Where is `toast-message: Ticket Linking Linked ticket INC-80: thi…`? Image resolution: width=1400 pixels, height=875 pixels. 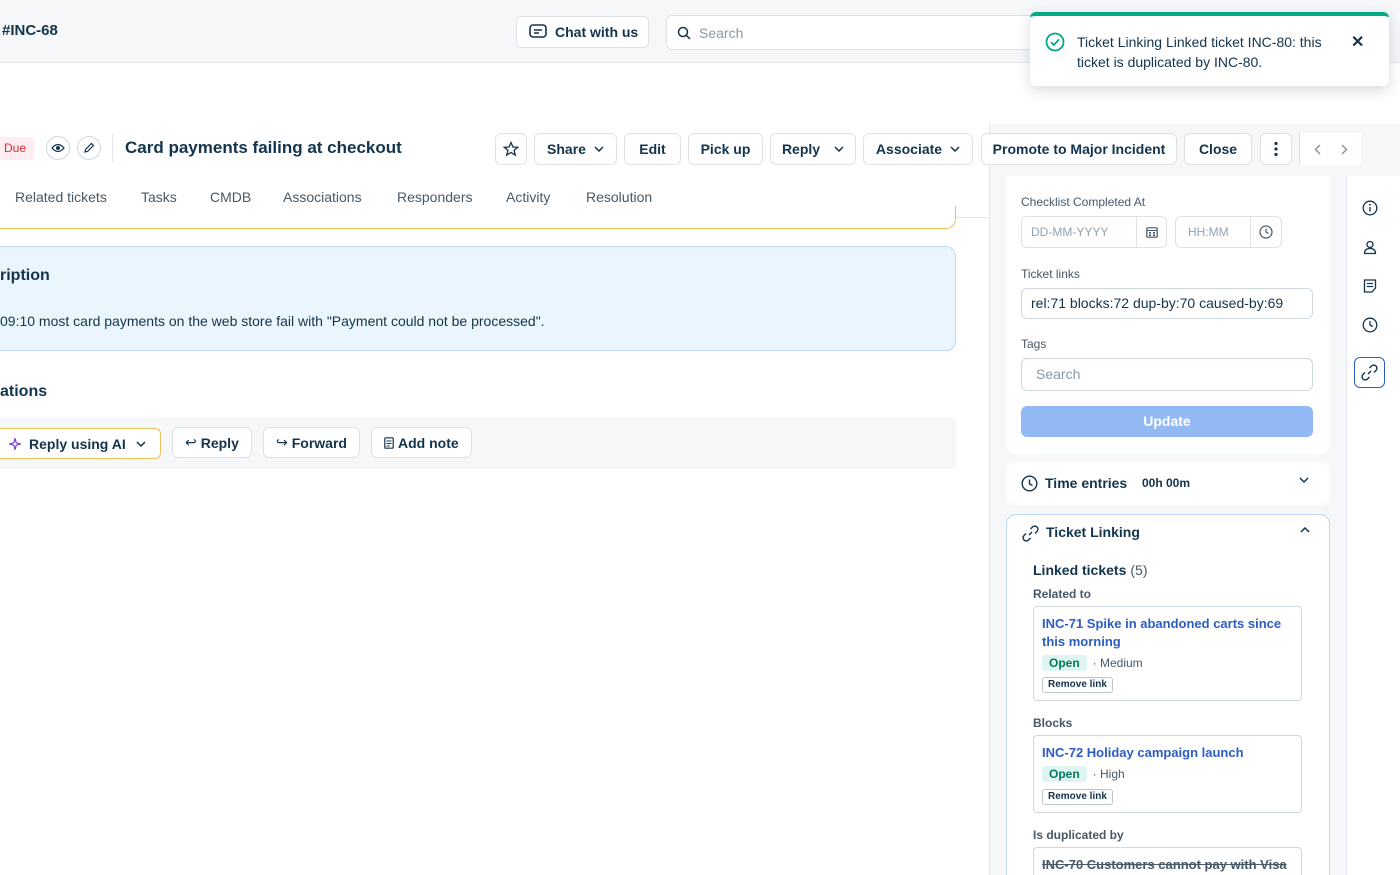
toast-message: Ticket Linking Linked ticket INC-80: thi… is located at coordinates (1199, 52).